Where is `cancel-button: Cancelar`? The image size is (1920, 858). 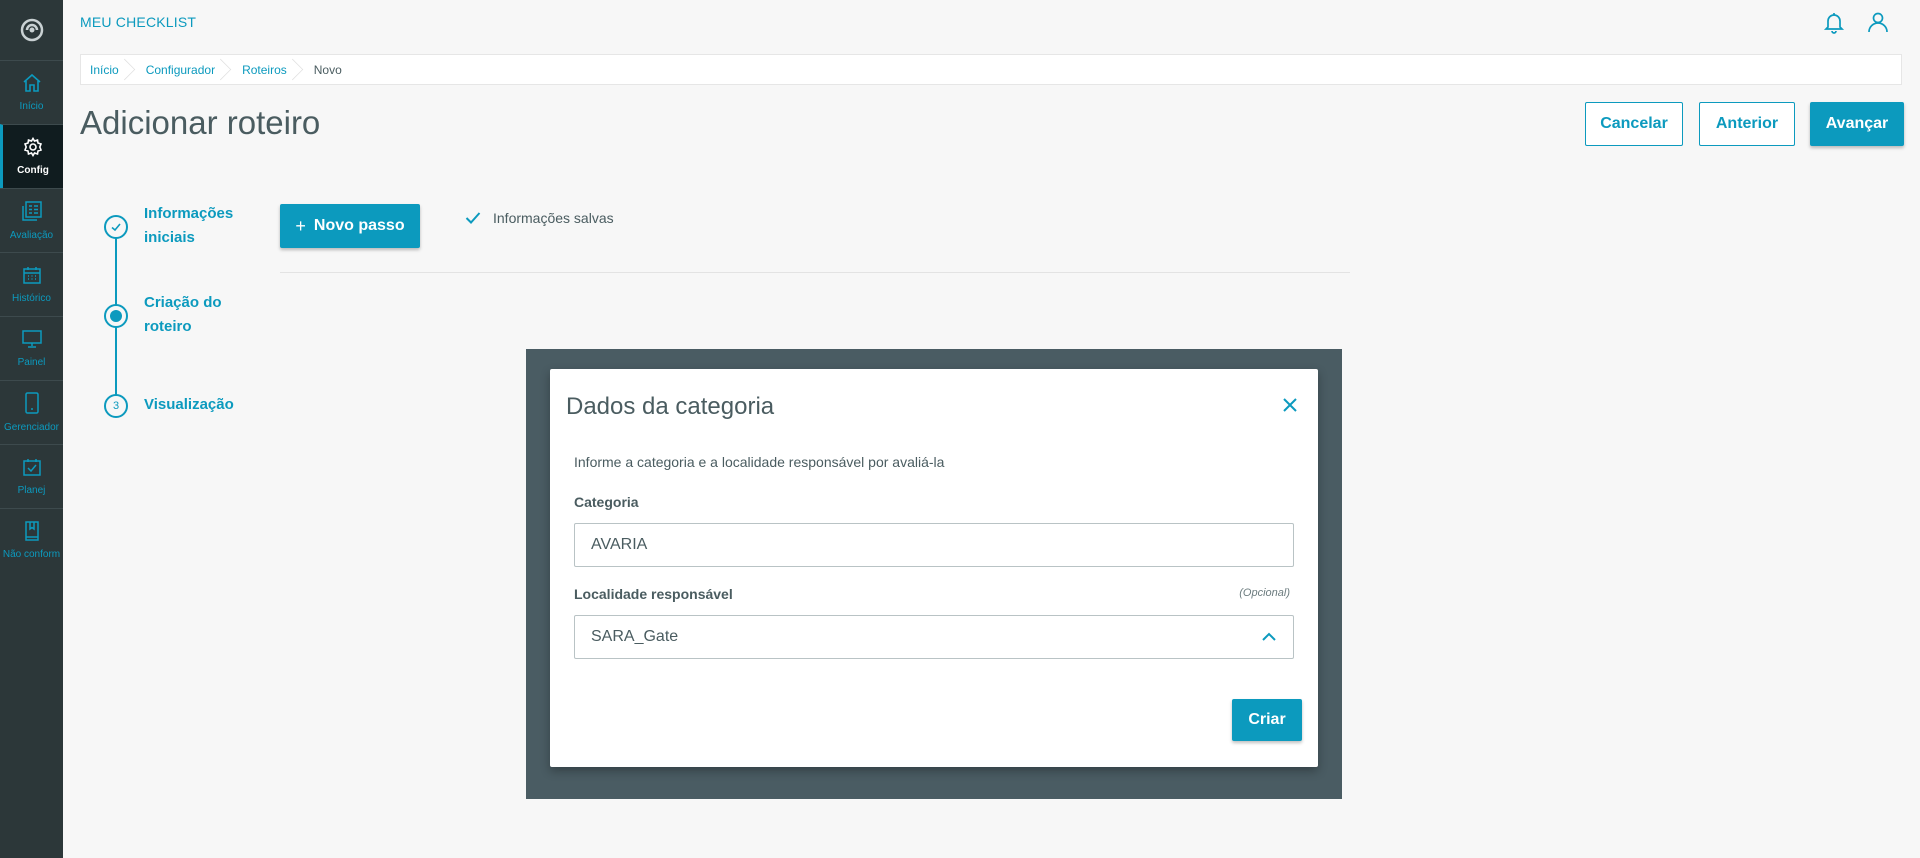
cancel-button: Cancelar is located at coordinates (1634, 124).